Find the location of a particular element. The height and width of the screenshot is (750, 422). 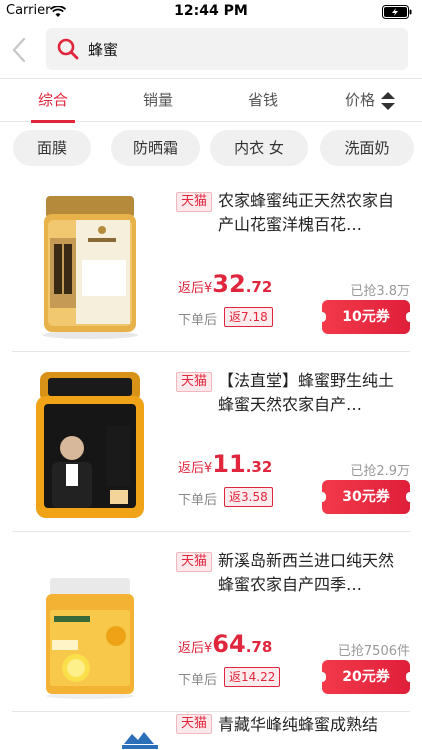

price-integer: 64 is located at coordinates (229, 644).